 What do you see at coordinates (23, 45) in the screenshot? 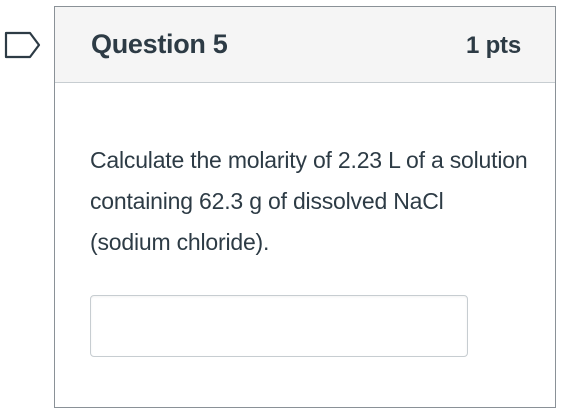
I see `flag-question-icon` at bounding box center [23, 45].